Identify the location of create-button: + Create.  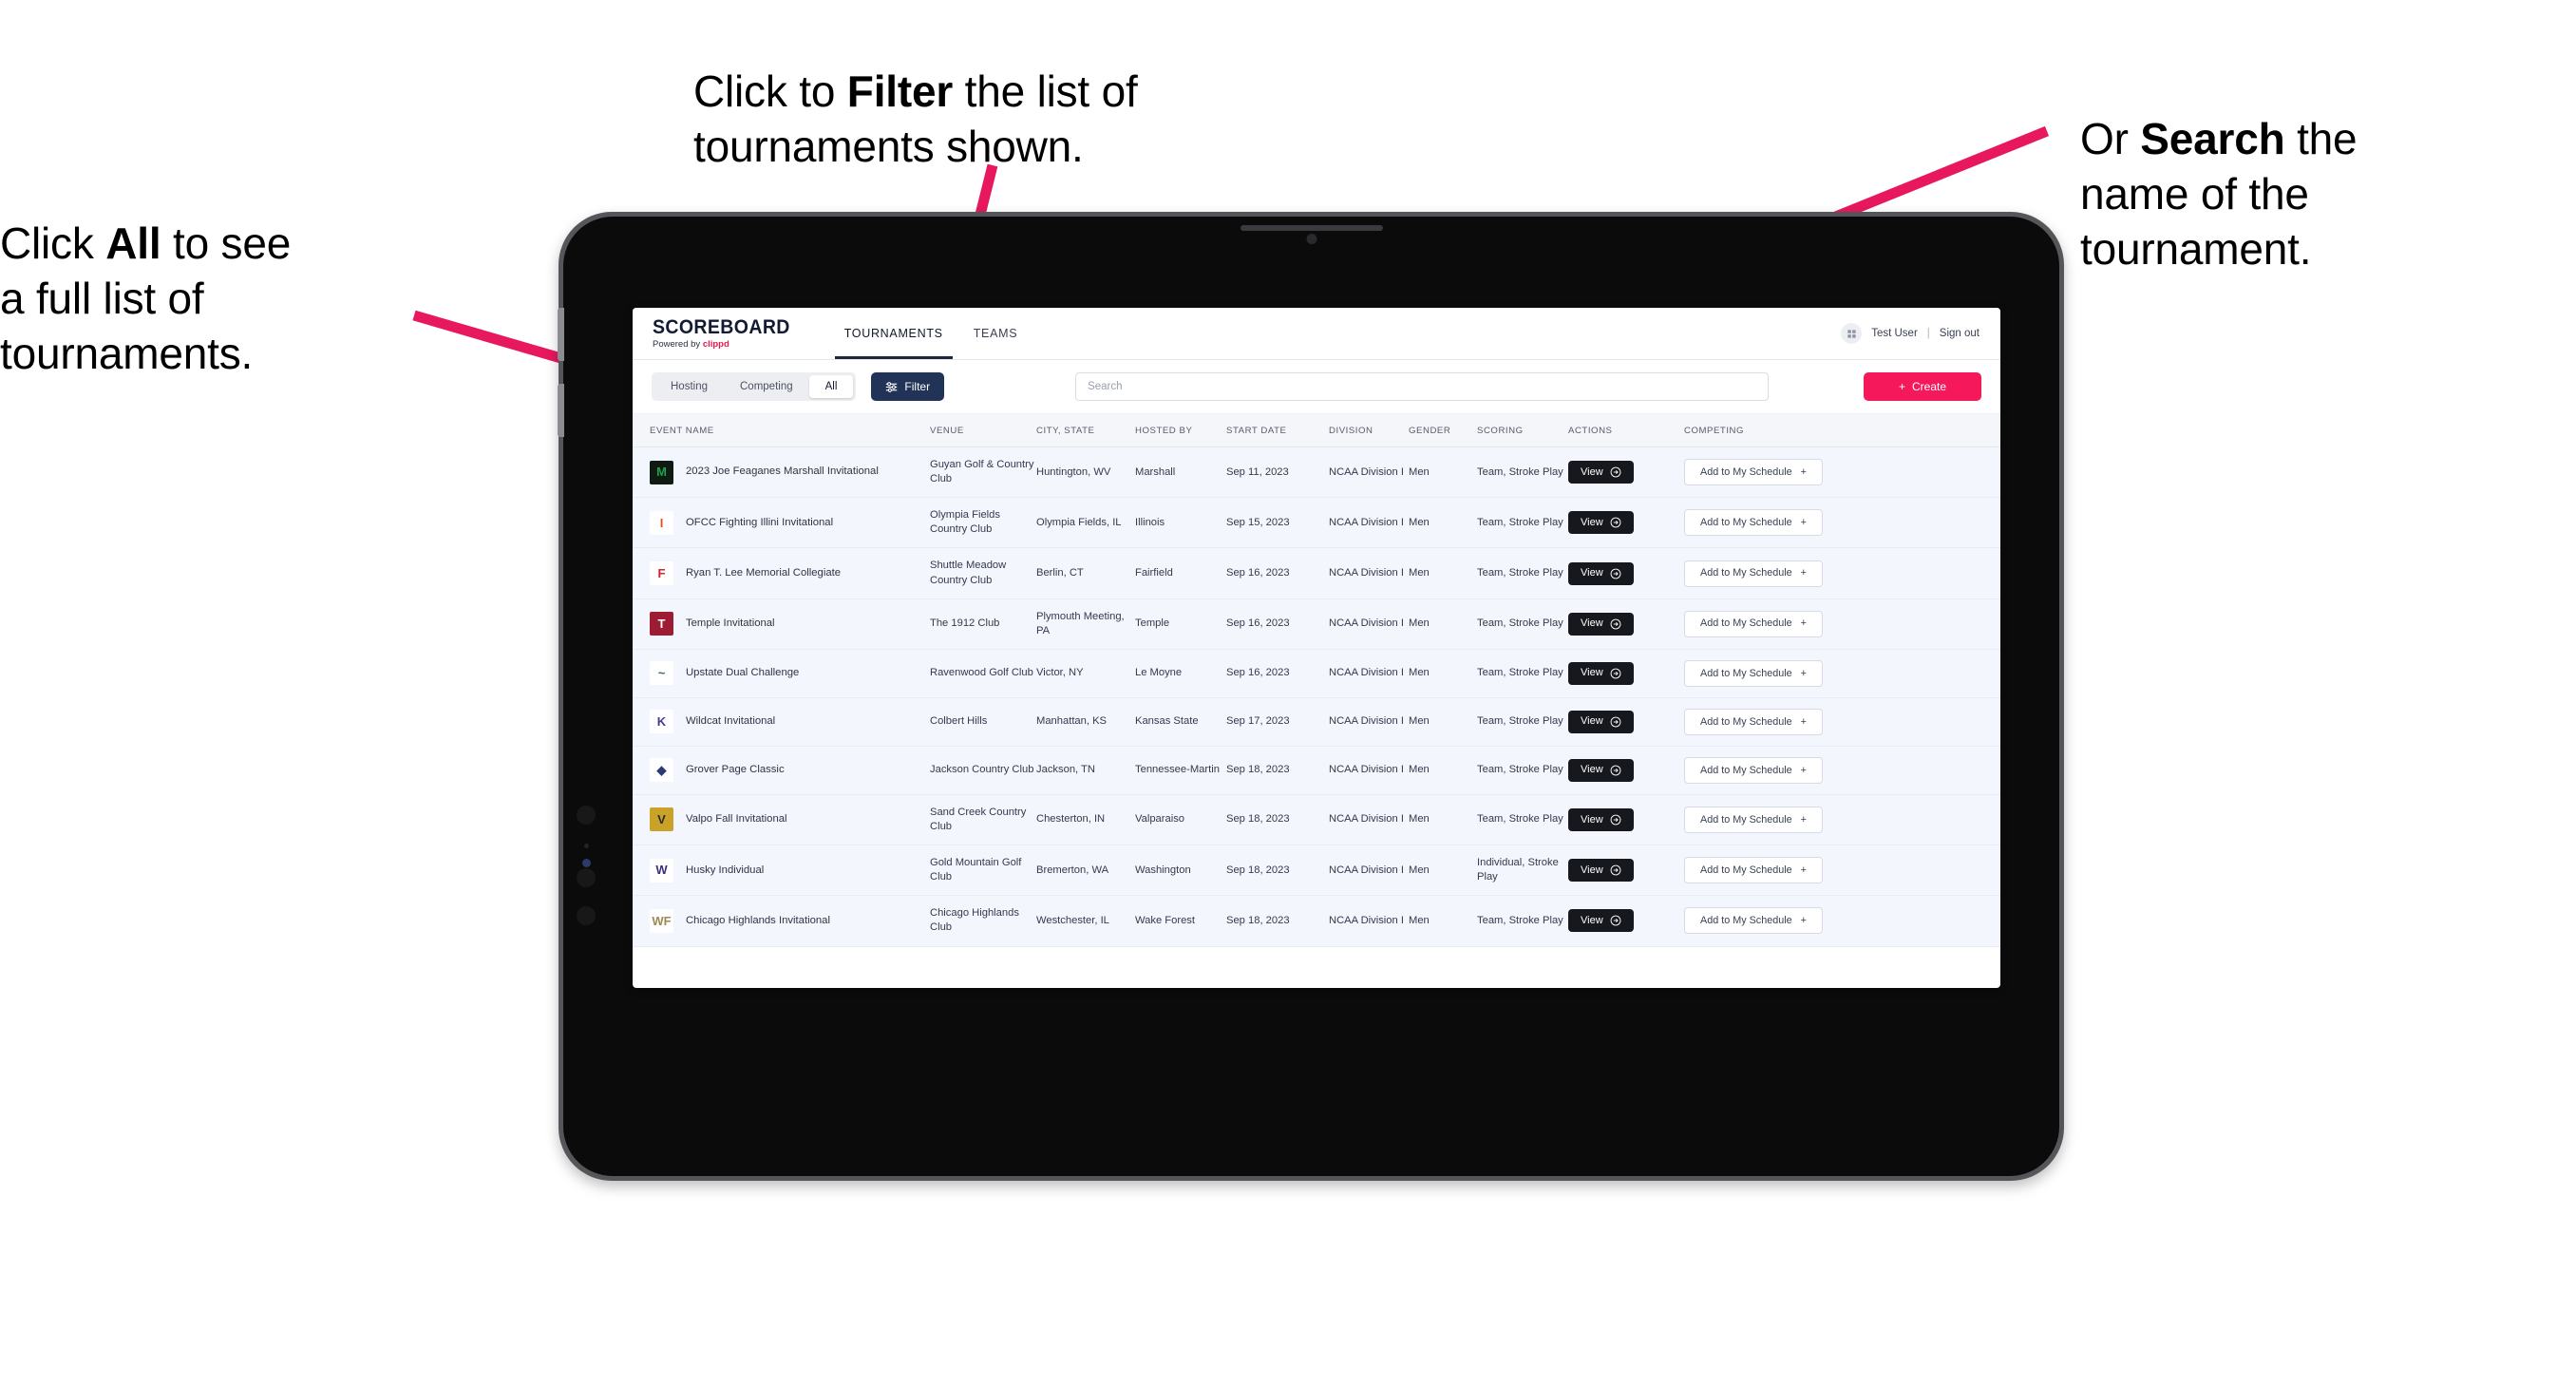
(1922, 386).